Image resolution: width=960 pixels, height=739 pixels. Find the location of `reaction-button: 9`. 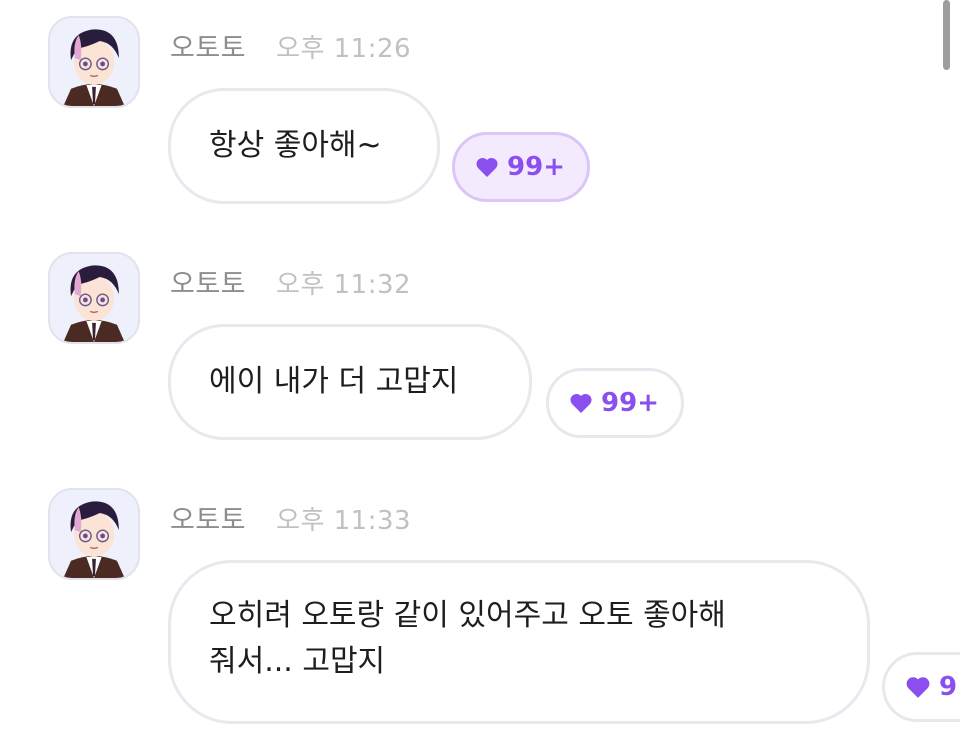

reaction-button: 9 is located at coordinates (921, 687).